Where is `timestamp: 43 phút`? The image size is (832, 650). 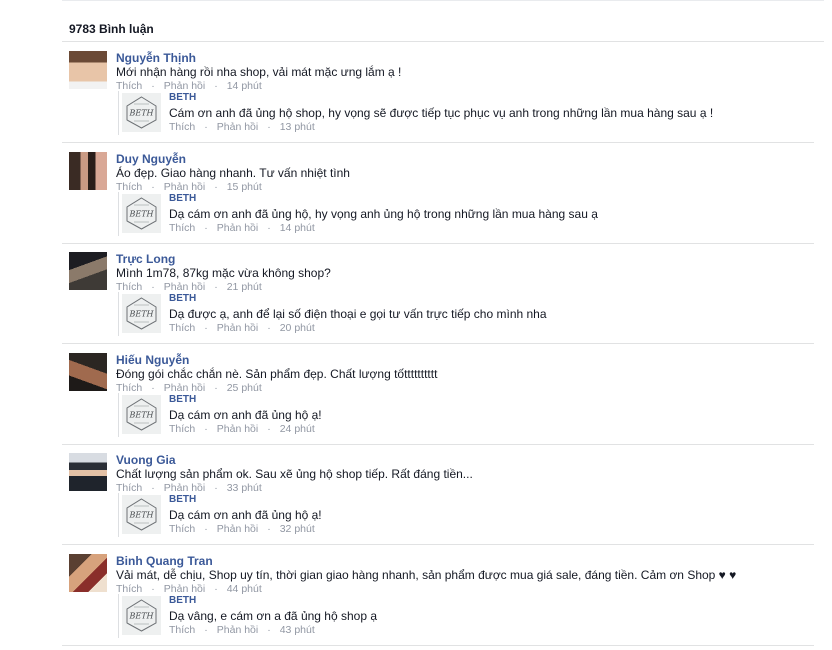
timestamp: 43 phút is located at coordinates (297, 630).